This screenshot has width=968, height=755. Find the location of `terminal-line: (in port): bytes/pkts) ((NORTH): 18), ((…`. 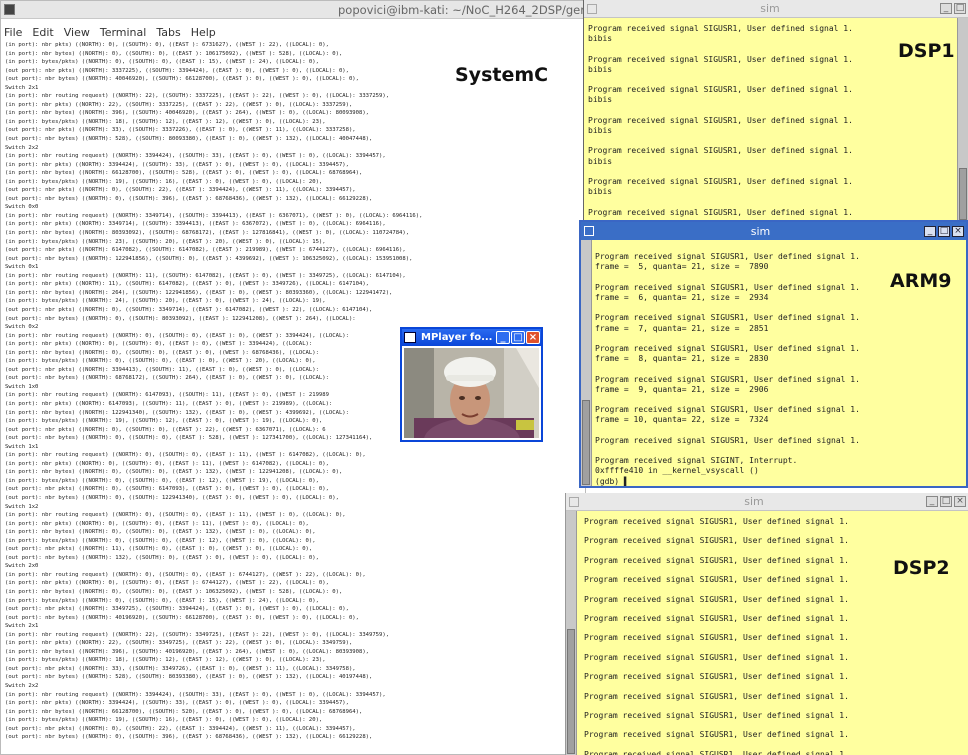

terminal-line: (in port): bytes/pkts) ((NORTH): 18), ((… is located at coordinates (165, 121).